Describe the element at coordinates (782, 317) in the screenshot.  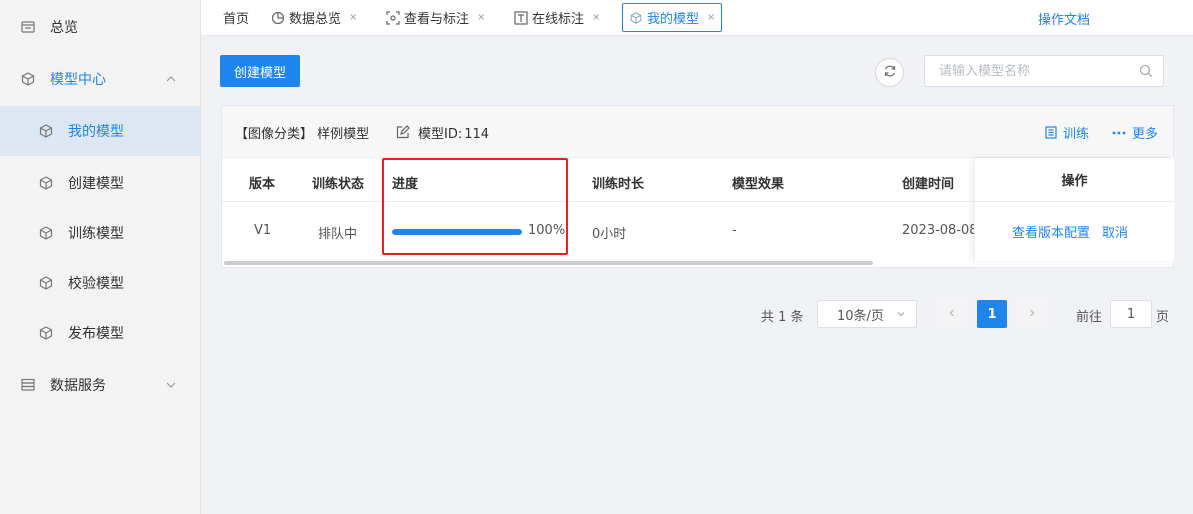
I see `pagination-total: 共 1 条` at that location.